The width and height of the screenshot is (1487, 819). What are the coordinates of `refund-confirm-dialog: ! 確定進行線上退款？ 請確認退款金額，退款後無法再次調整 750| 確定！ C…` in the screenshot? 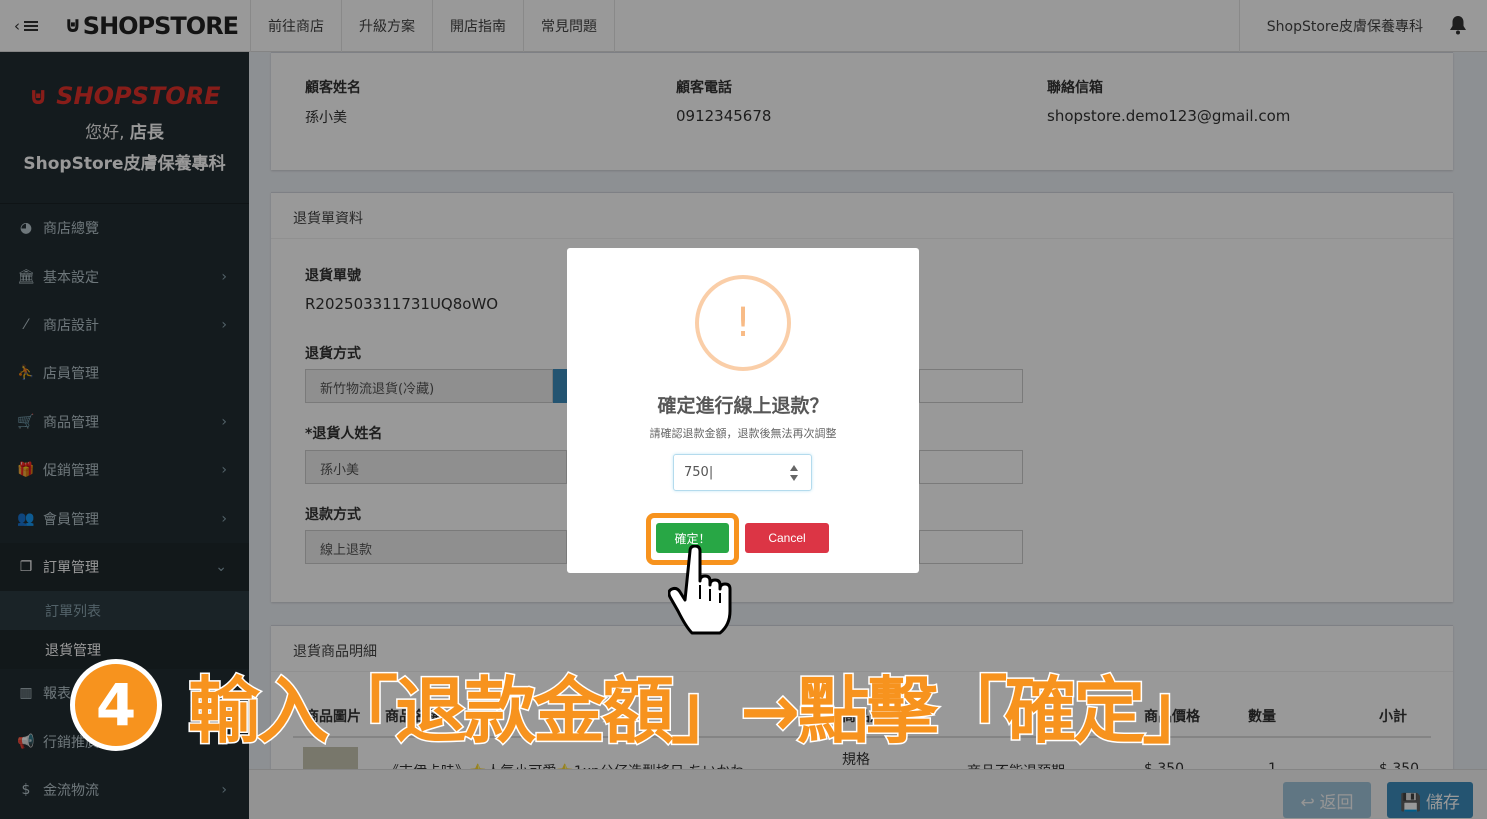 It's located at (743, 410).